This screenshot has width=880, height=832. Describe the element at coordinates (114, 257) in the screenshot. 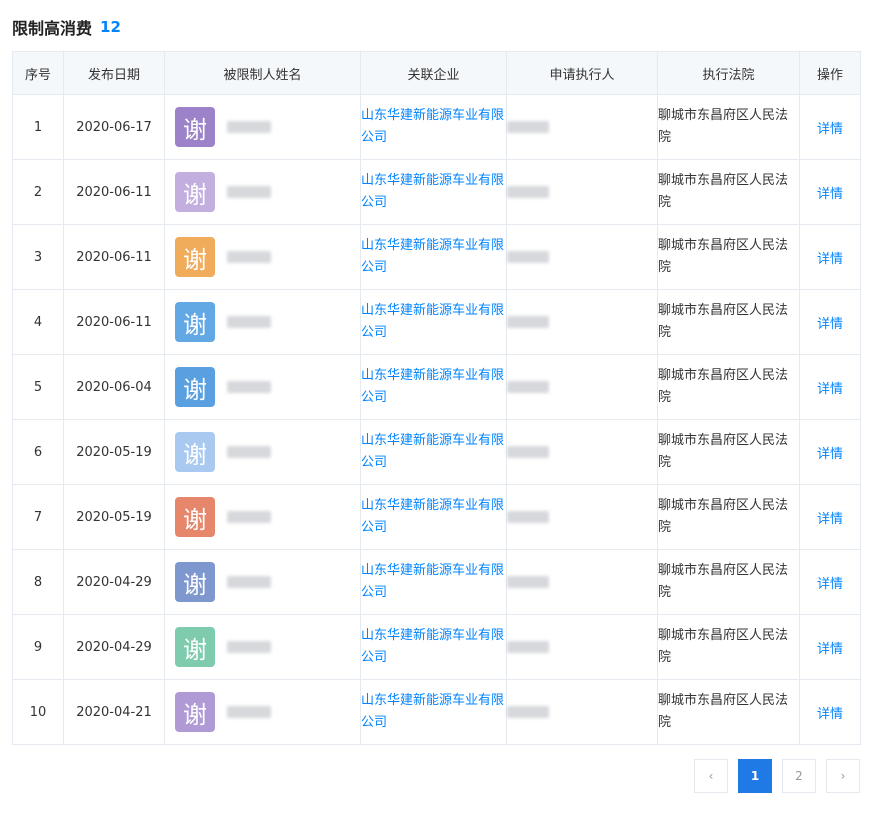

I see `publish-date: 2020-06-11` at that location.